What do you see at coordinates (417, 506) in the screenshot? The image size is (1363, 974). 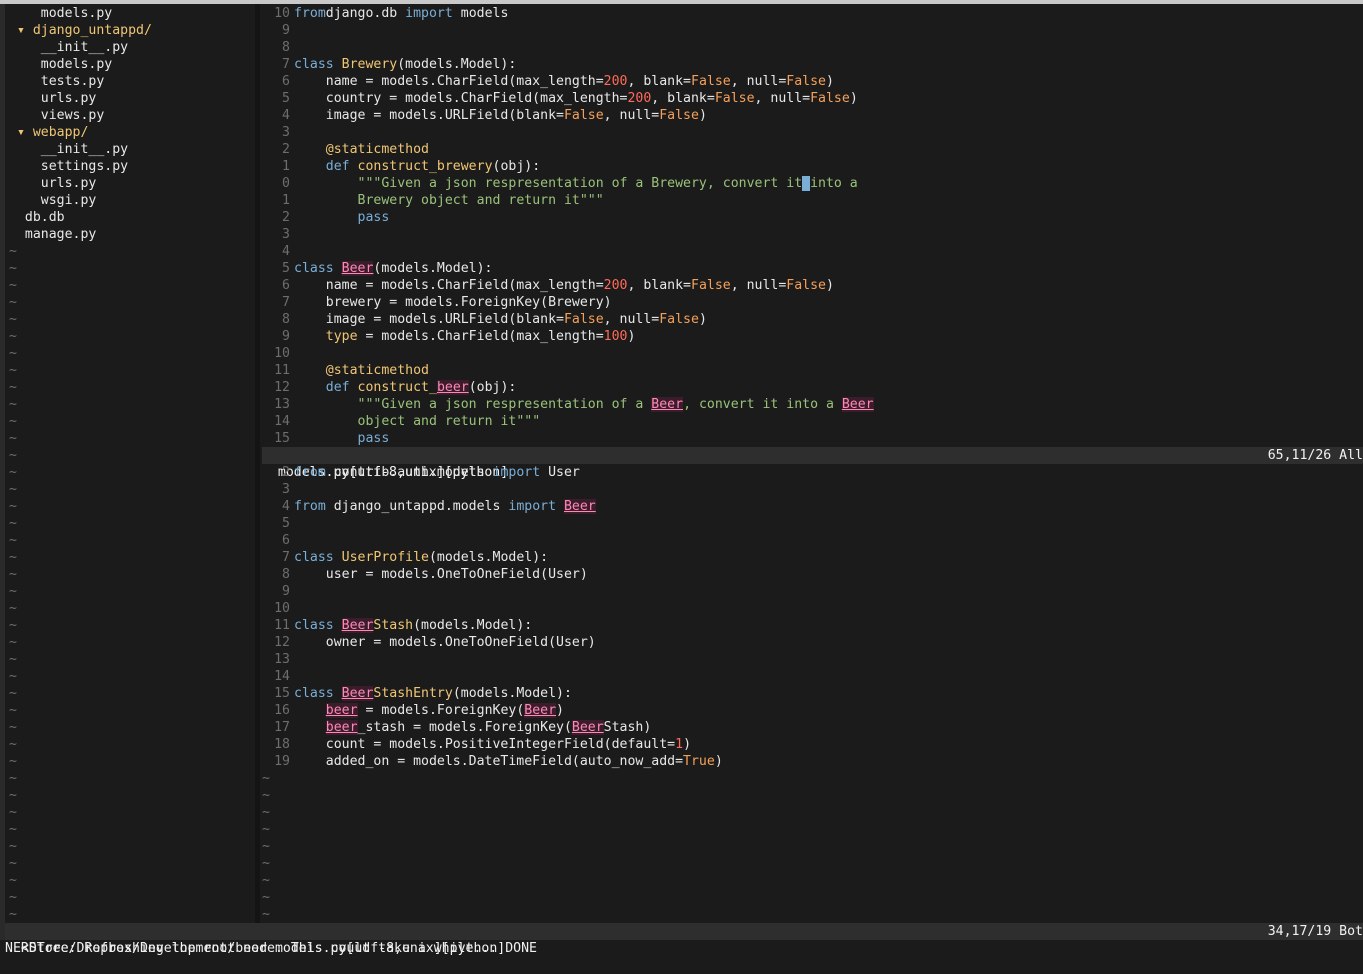 I see `code-token: django_untappd.models` at bounding box center [417, 506].